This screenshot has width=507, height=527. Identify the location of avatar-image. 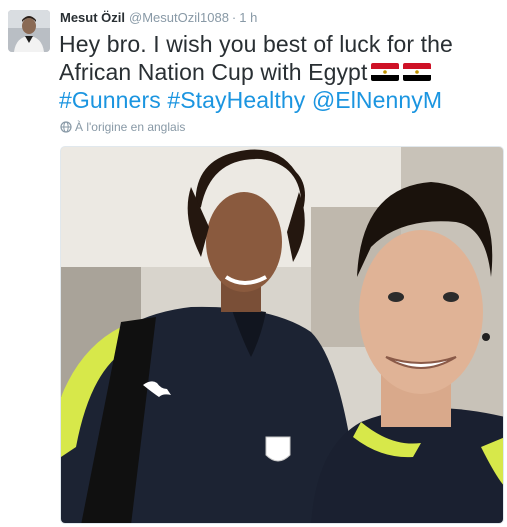
(29, 31).